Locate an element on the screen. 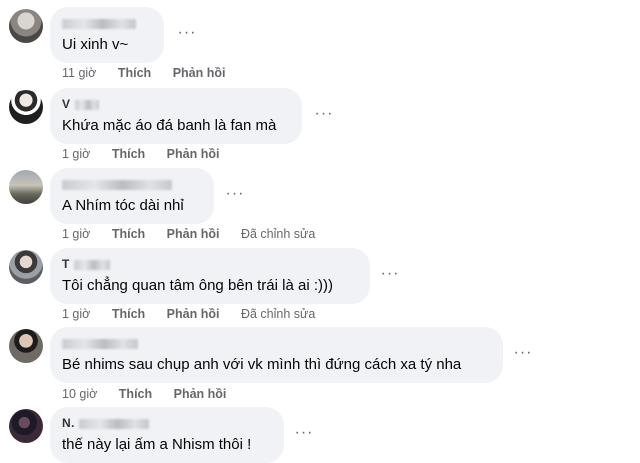 This screenshot has width=640, height=463. comment-actions: 11 giờ Thích Phản hồi is located at coordinates (152, 73).